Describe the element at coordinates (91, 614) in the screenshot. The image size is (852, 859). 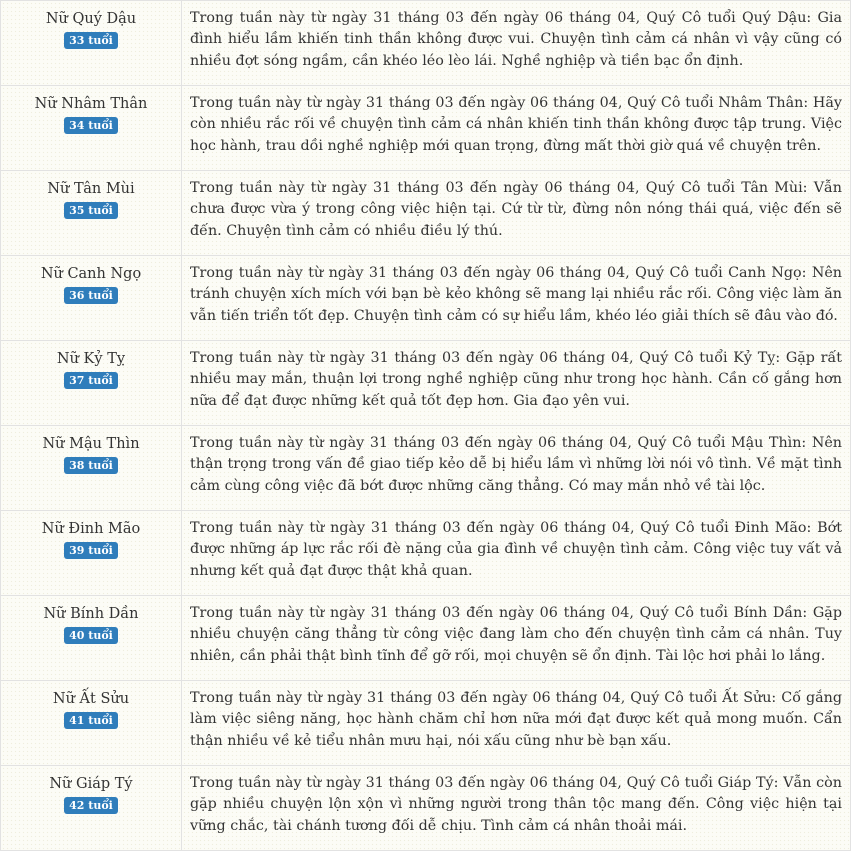
I see `person-name: Nữ Bính Dần` at that location.